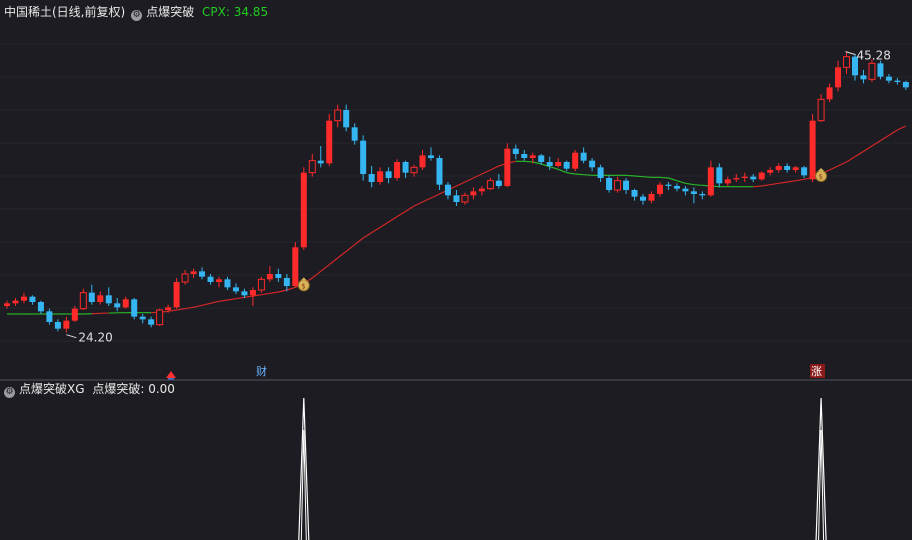  What do you see at coordinates (821, 468) in the screenshot?
I see `signal-spike` at bounding box center [821, 468].